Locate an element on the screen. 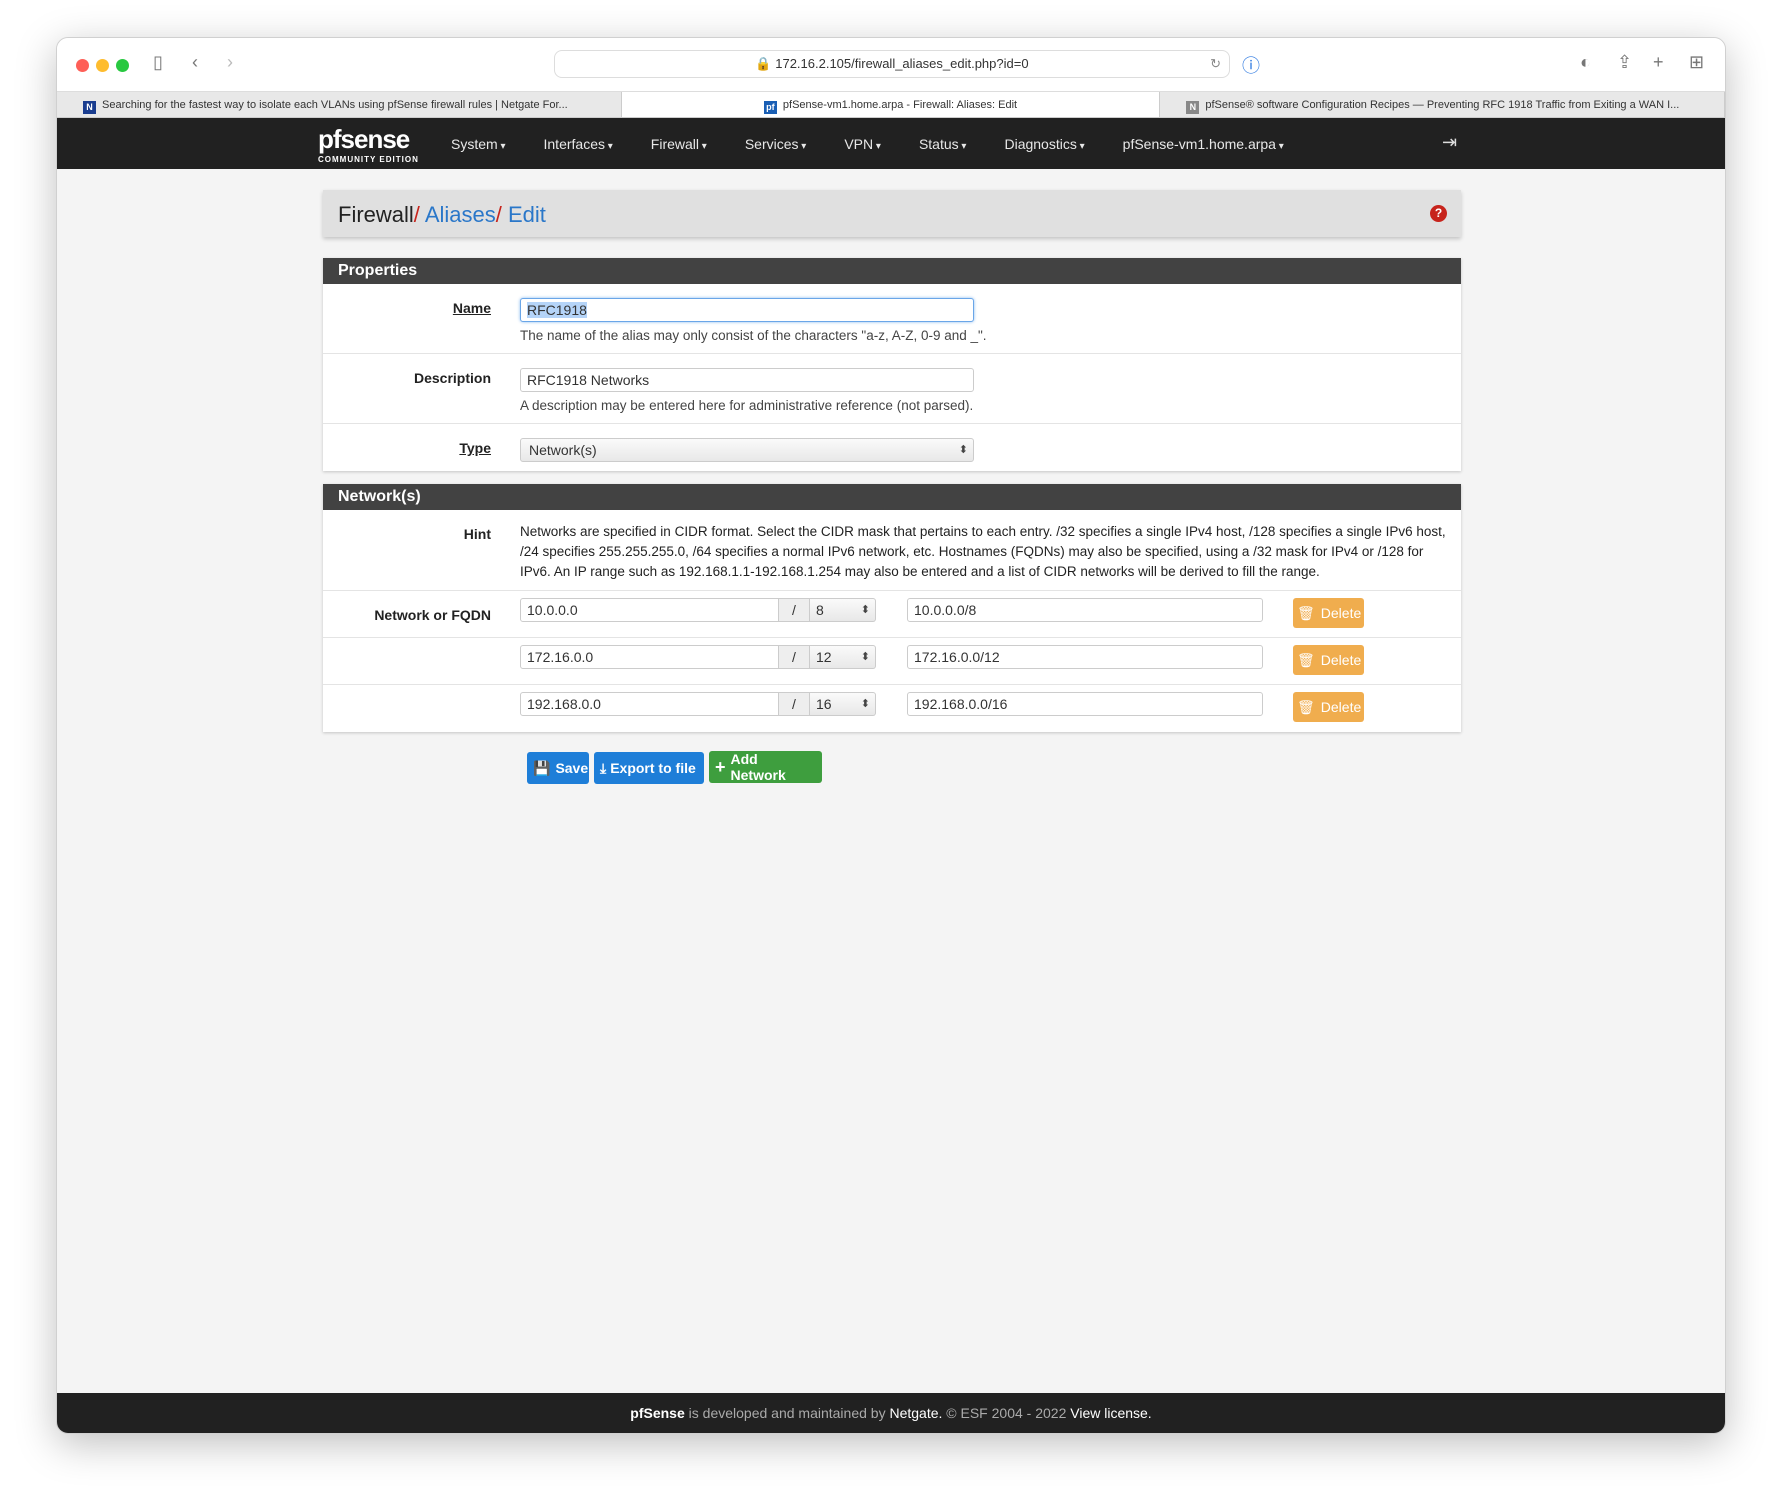 The width and height of the screenshot is (1782, 1509). help-icon: ? is located at coordinates (1438, 213).